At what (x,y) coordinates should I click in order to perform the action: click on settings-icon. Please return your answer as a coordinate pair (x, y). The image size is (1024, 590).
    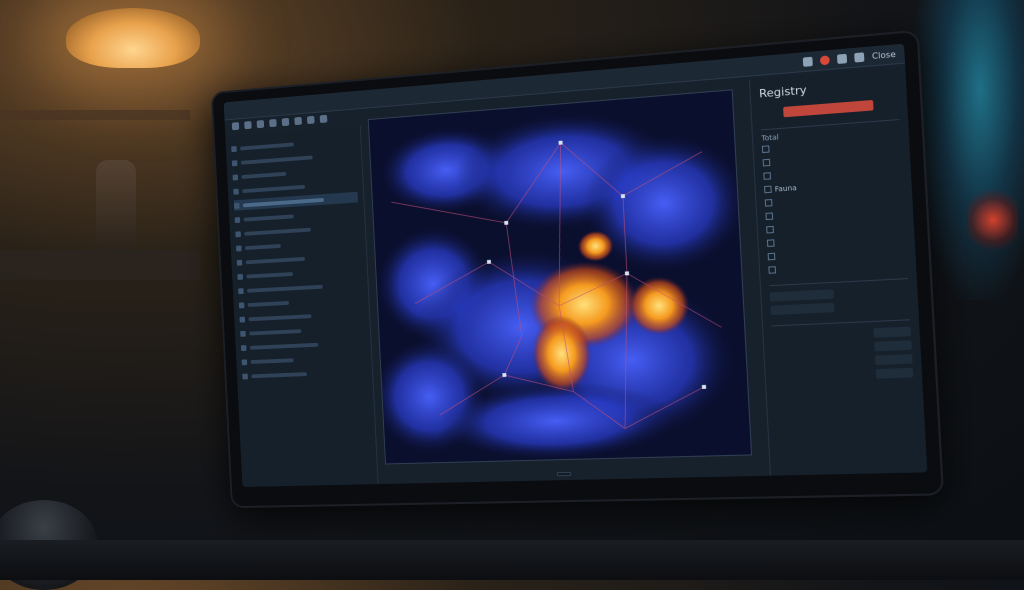
    Looking at the image, I should click on (842, 58).